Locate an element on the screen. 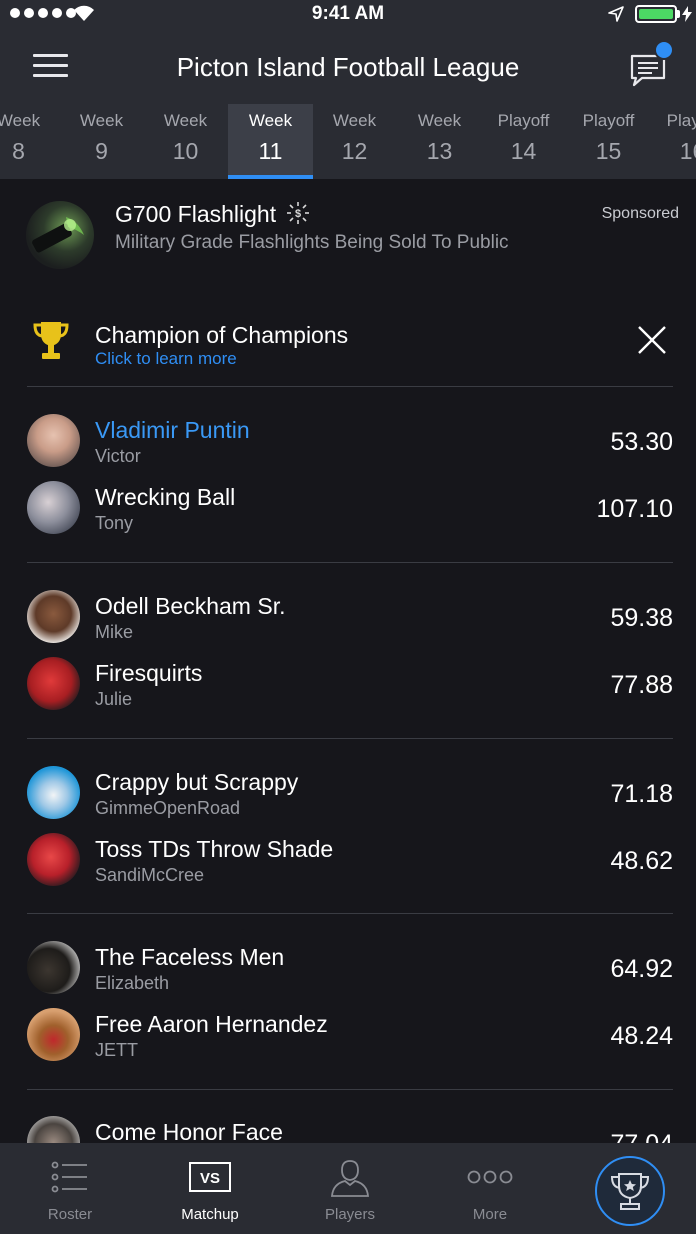 This screenshot has width=696, height=1234. clock: 9:41 AM is located at coordinates (348, 13).